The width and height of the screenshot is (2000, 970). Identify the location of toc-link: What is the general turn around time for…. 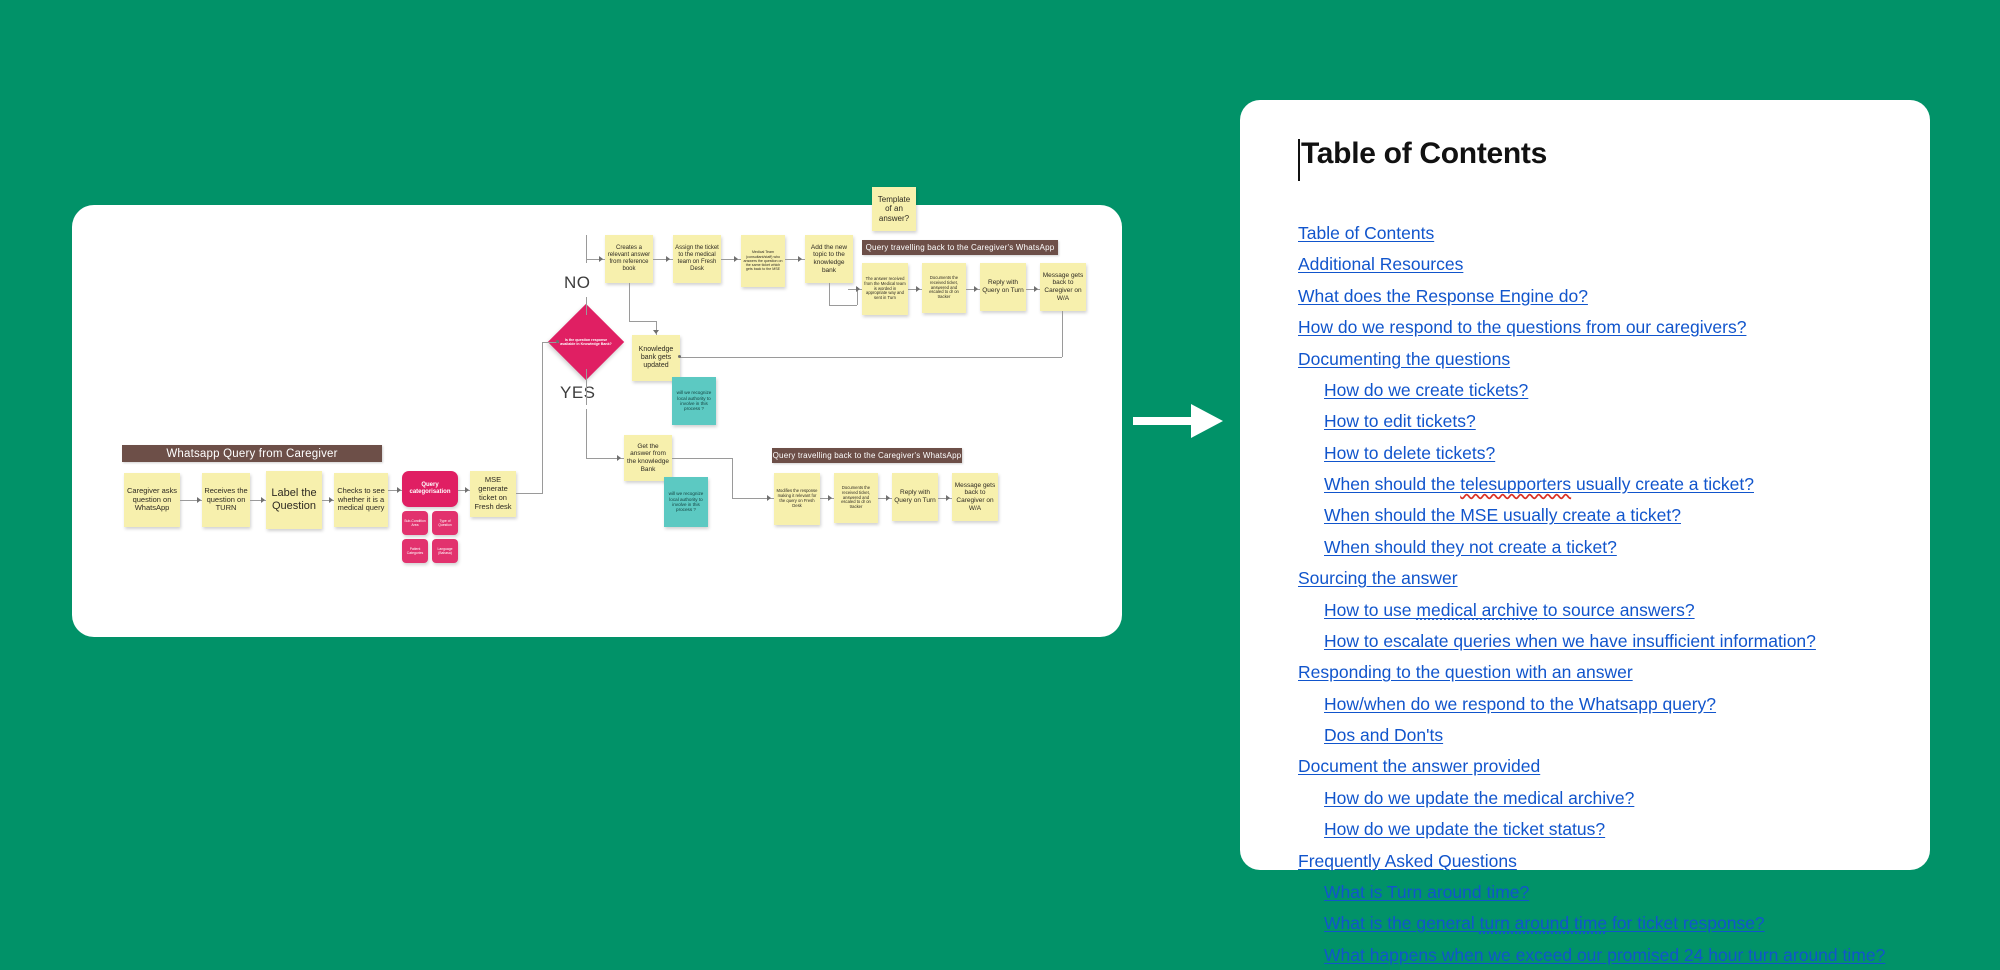
(1544, 924).